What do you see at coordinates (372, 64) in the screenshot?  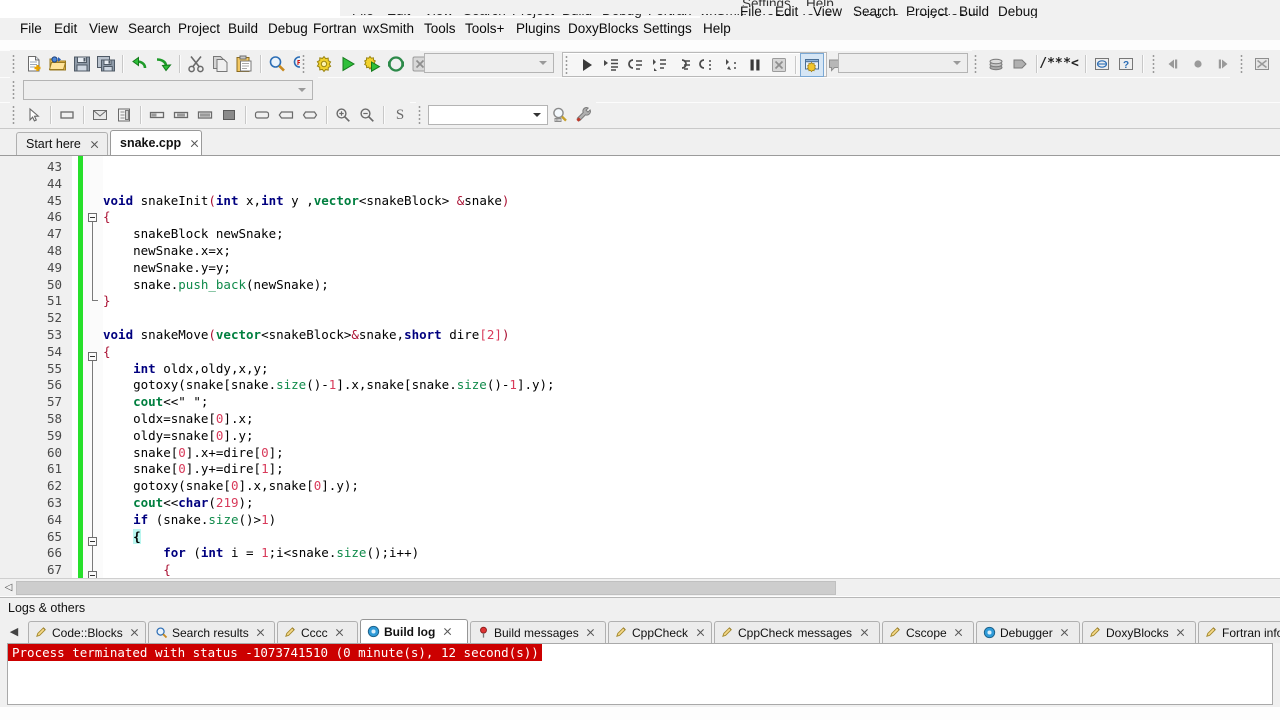 I see `build-and-run-button` at bounding box center [372, 64].